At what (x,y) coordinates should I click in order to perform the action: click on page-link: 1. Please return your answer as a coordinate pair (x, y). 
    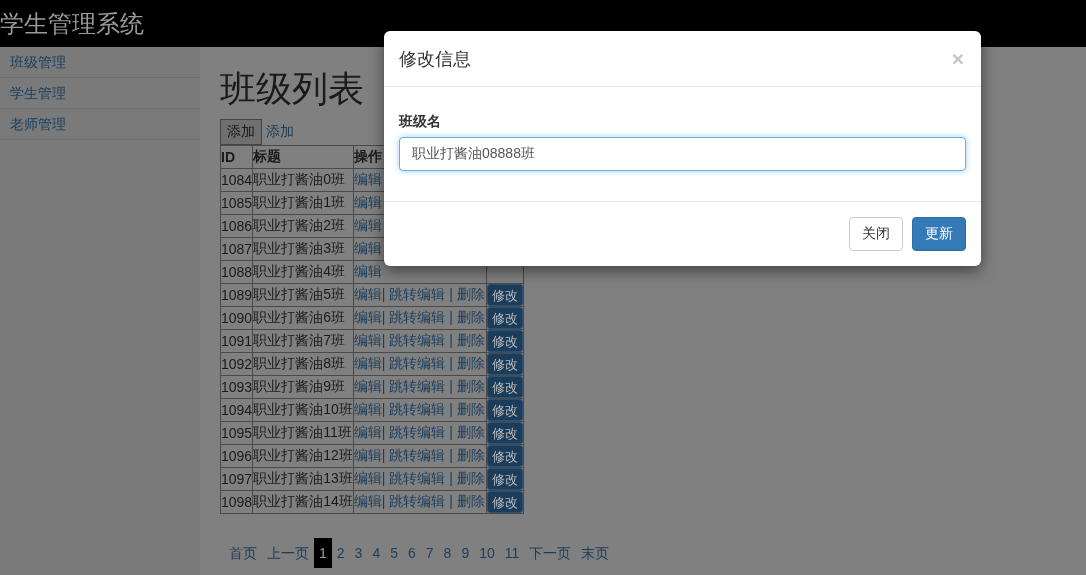
    Looking at the image, I should click on (323, 553).